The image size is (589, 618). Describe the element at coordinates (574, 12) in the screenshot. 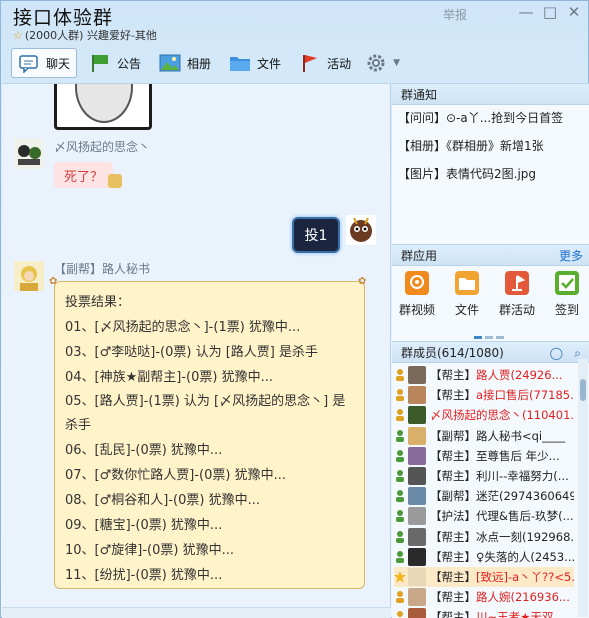

I see `close-button: ✕` at that location.